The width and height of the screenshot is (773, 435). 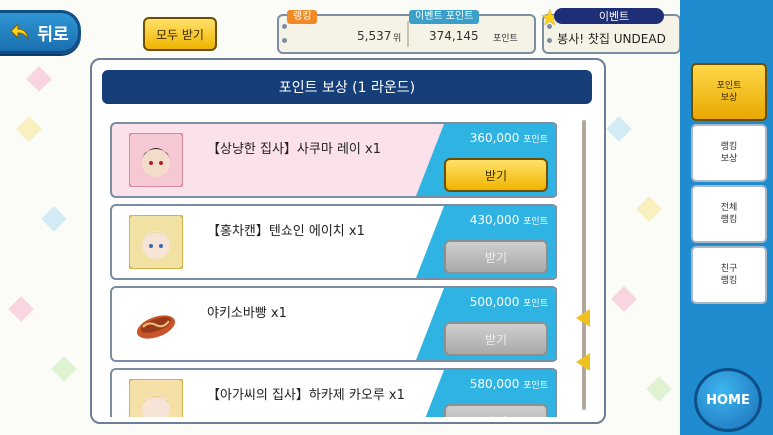 I want to click on ranking-unit: 위, so click(x=397, y=39).